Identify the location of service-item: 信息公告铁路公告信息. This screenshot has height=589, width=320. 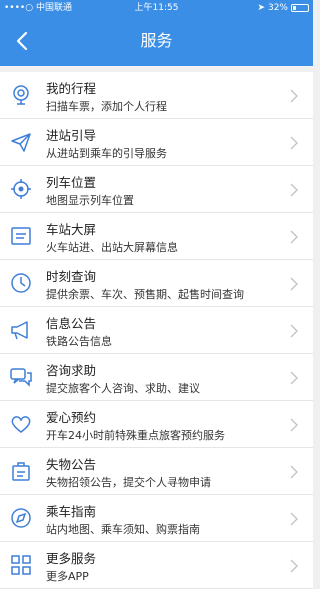
(156, 330).